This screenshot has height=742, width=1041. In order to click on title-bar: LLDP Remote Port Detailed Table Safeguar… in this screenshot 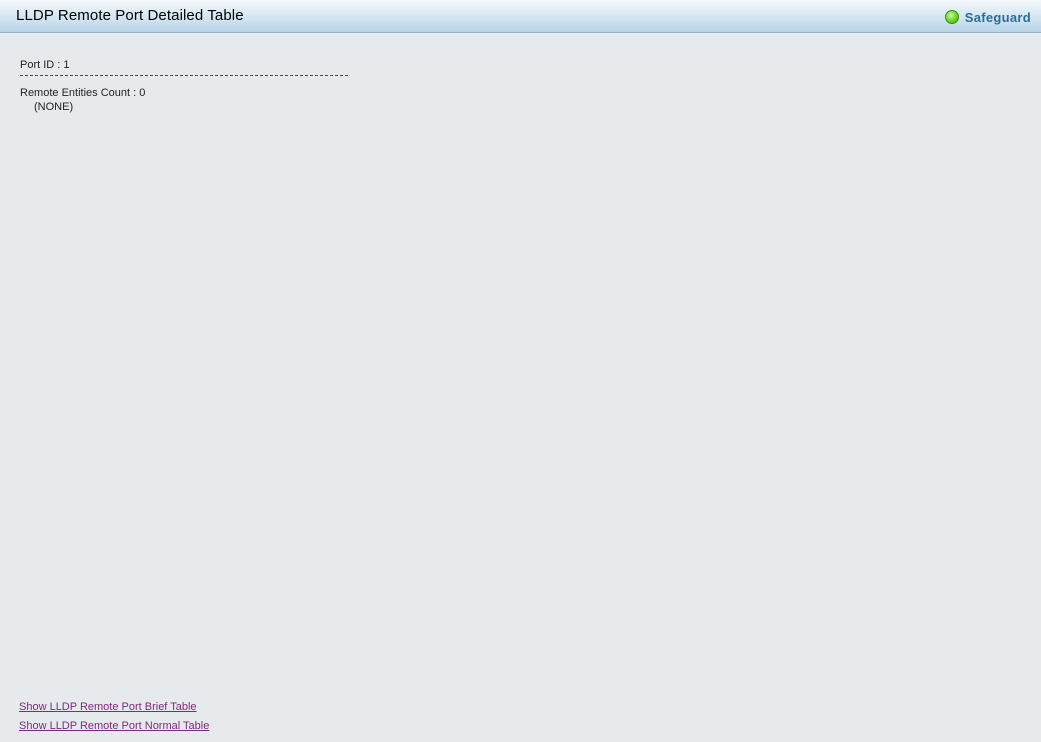, I will do `click(520, 16)`.